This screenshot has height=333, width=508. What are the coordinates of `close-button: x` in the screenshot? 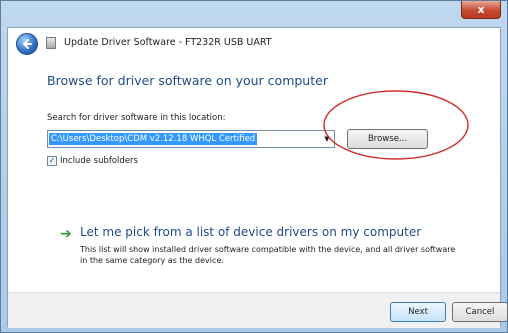 It's located at (481, 10).